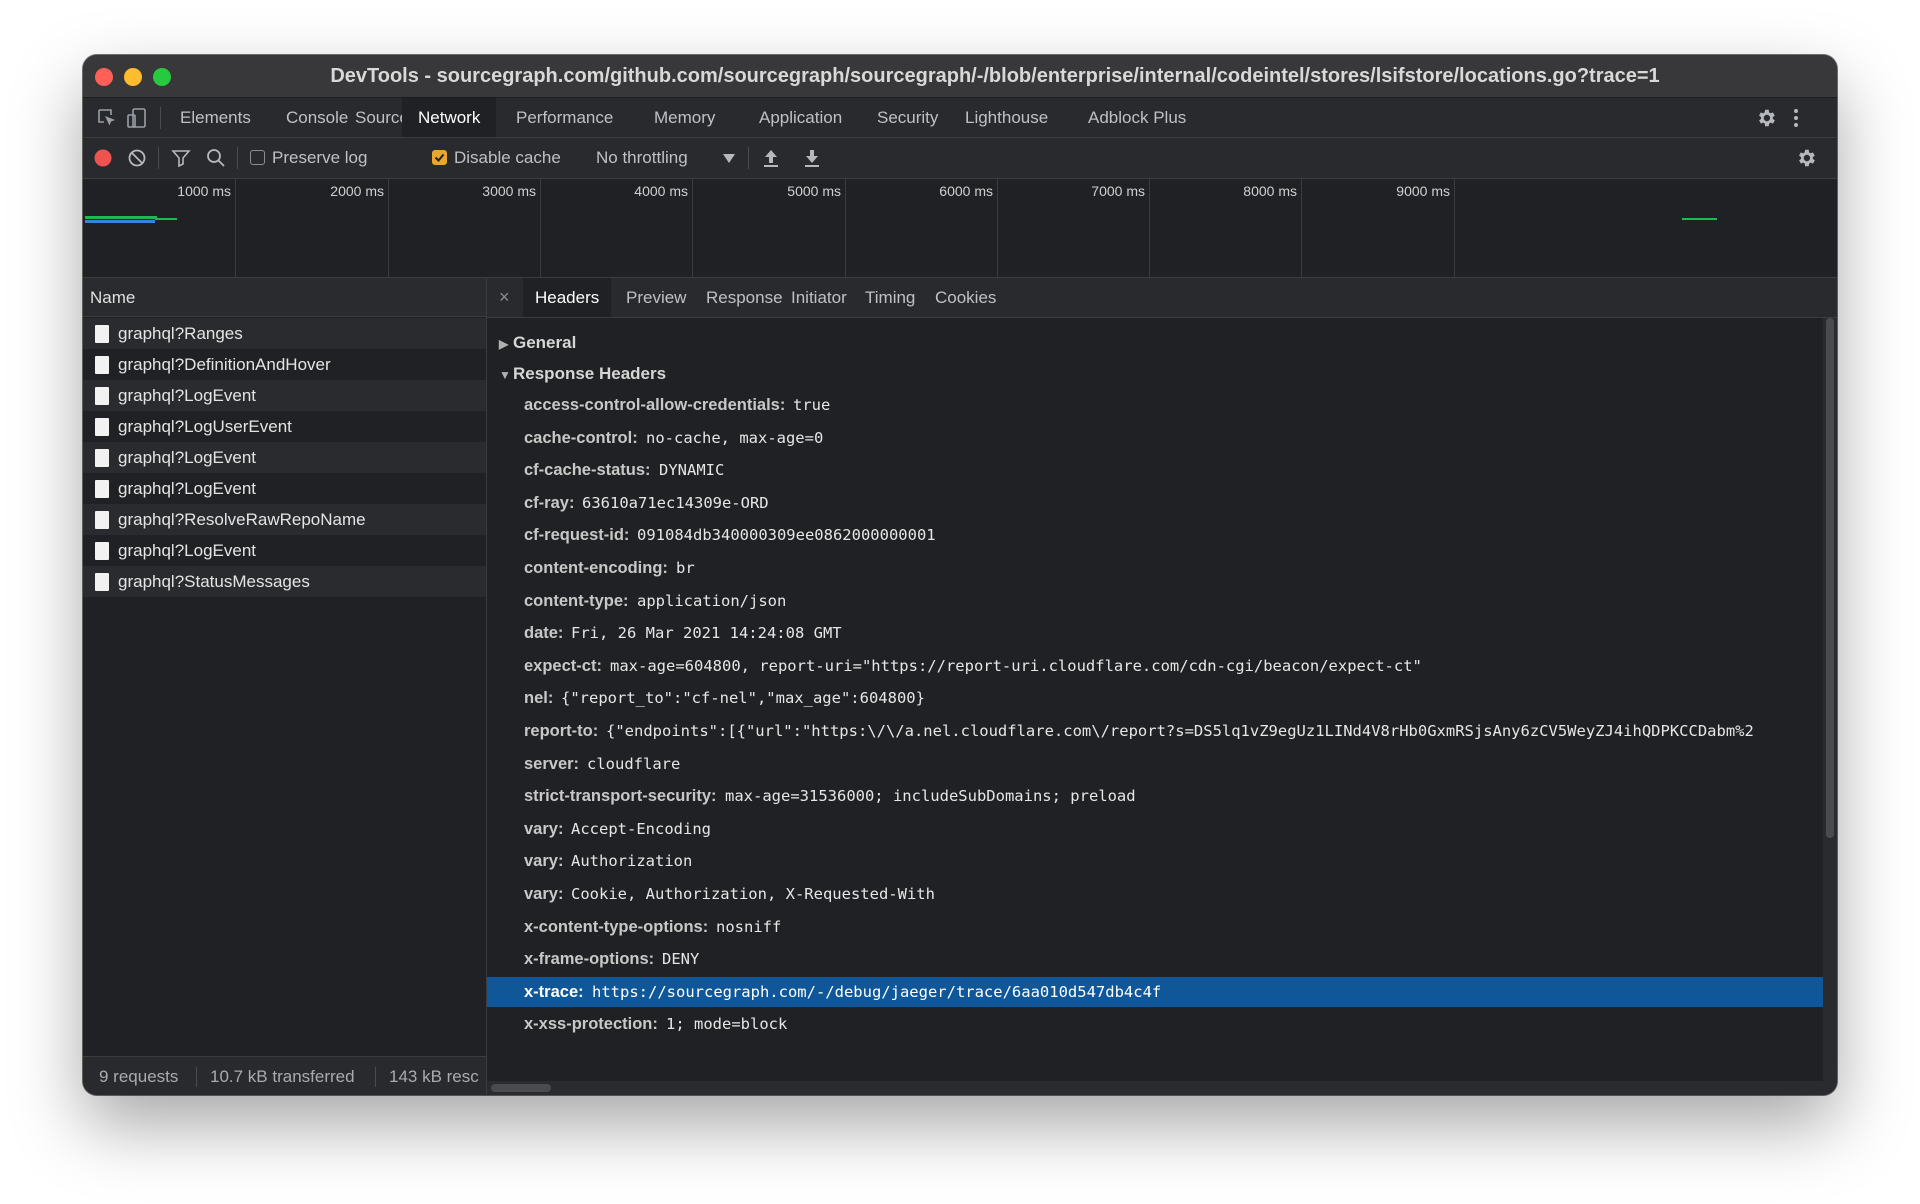  What do you see at coordinates (216, 158) in the screenshot?
I see `search-icon` at bounding box center [216, 158].